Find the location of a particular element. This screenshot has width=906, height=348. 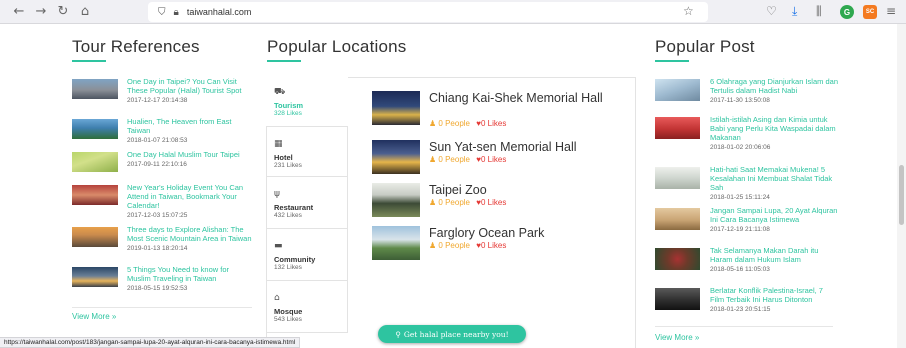

tour-item-title: Hualien, The Heaven from East Taiwan is located at coordinates (179, 126).